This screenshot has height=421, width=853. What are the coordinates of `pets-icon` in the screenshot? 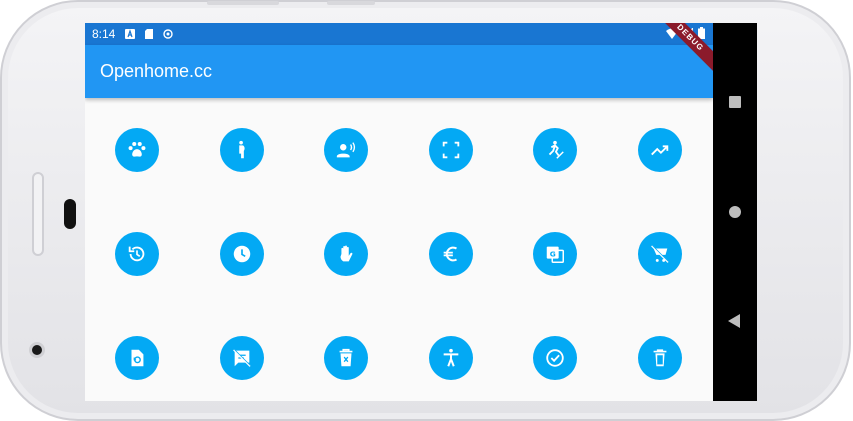 It's located at (137, 150).